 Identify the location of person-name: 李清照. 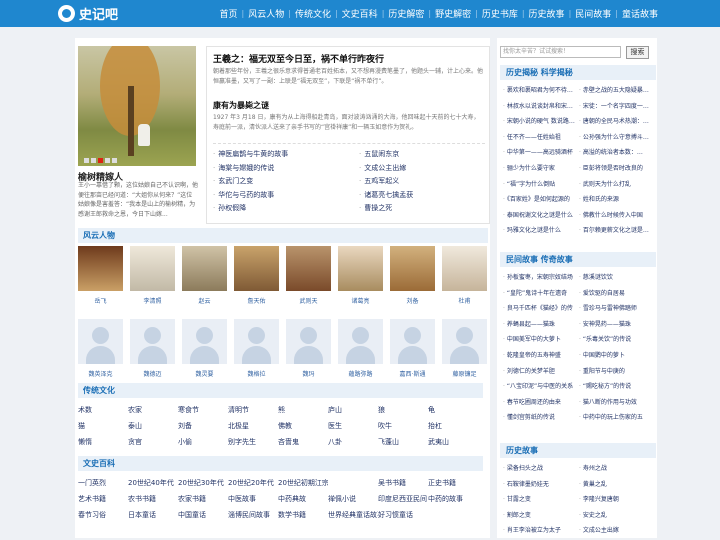
(152, 300).